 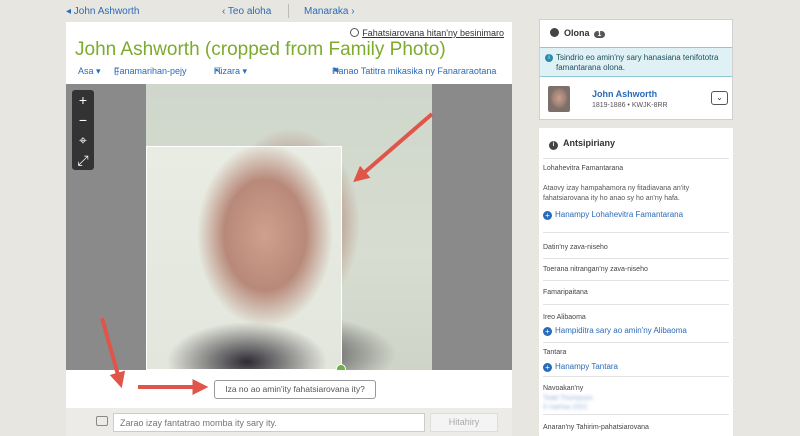 I want to click on place-label: Toerana nitrangan'ny zava-niseho, so click(x=595, y=269).